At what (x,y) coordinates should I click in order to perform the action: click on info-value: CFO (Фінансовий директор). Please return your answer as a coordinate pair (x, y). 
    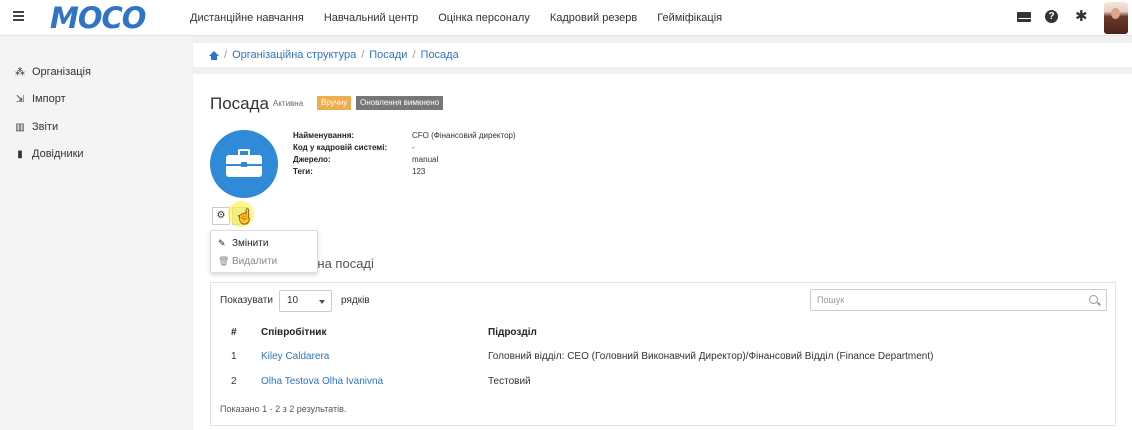
    Looking at the image, I should click on (464, 135).